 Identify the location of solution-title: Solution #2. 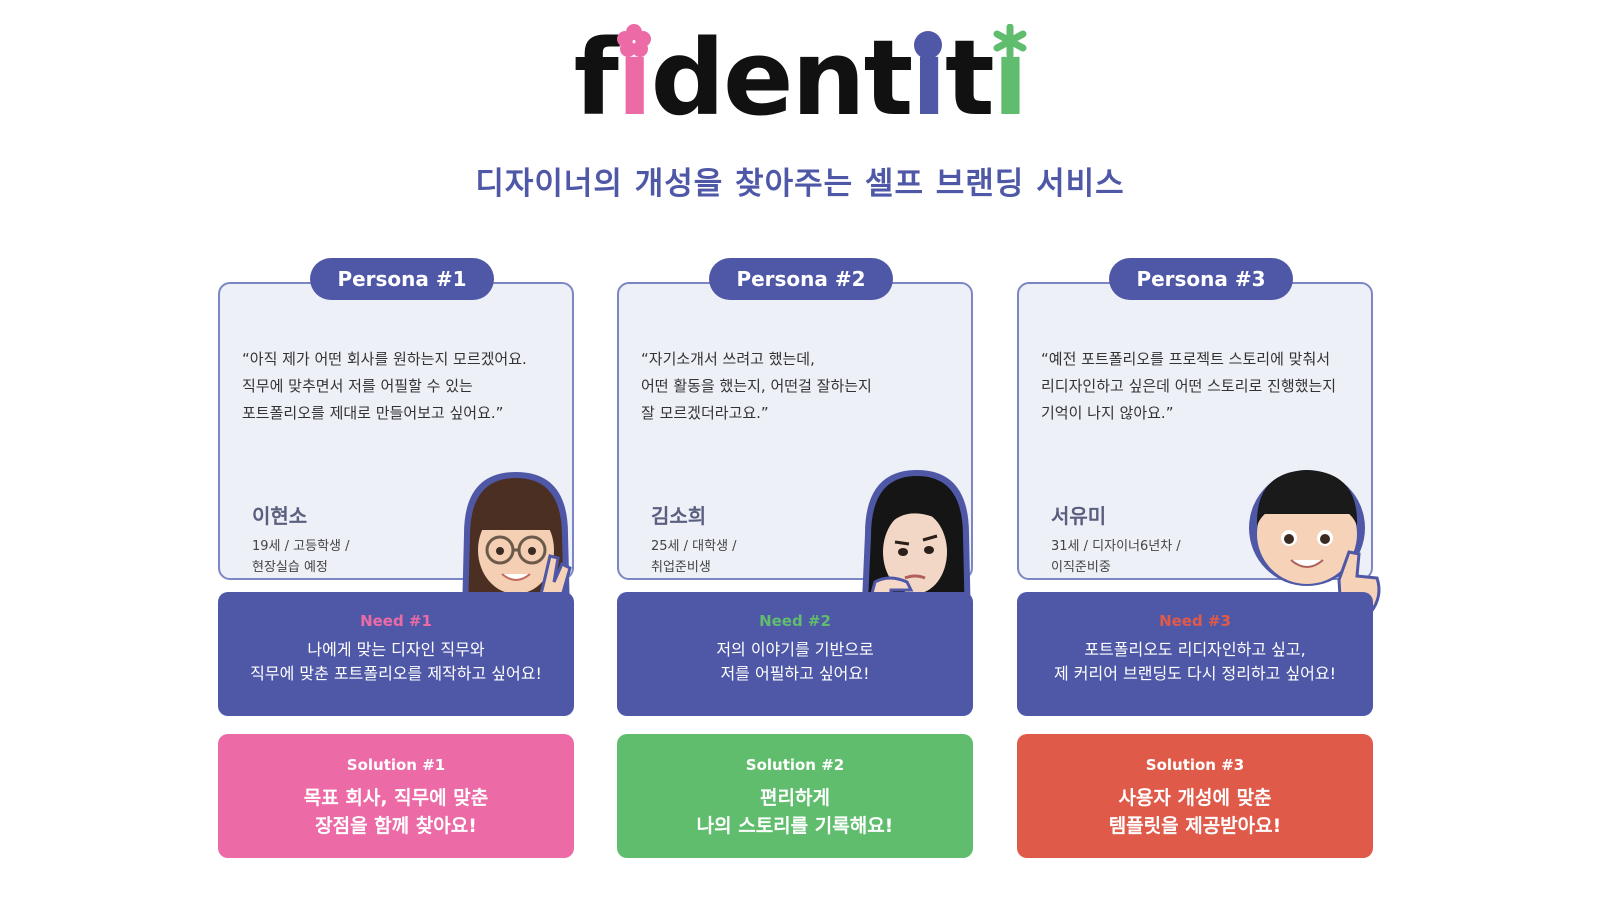
(795, 765).